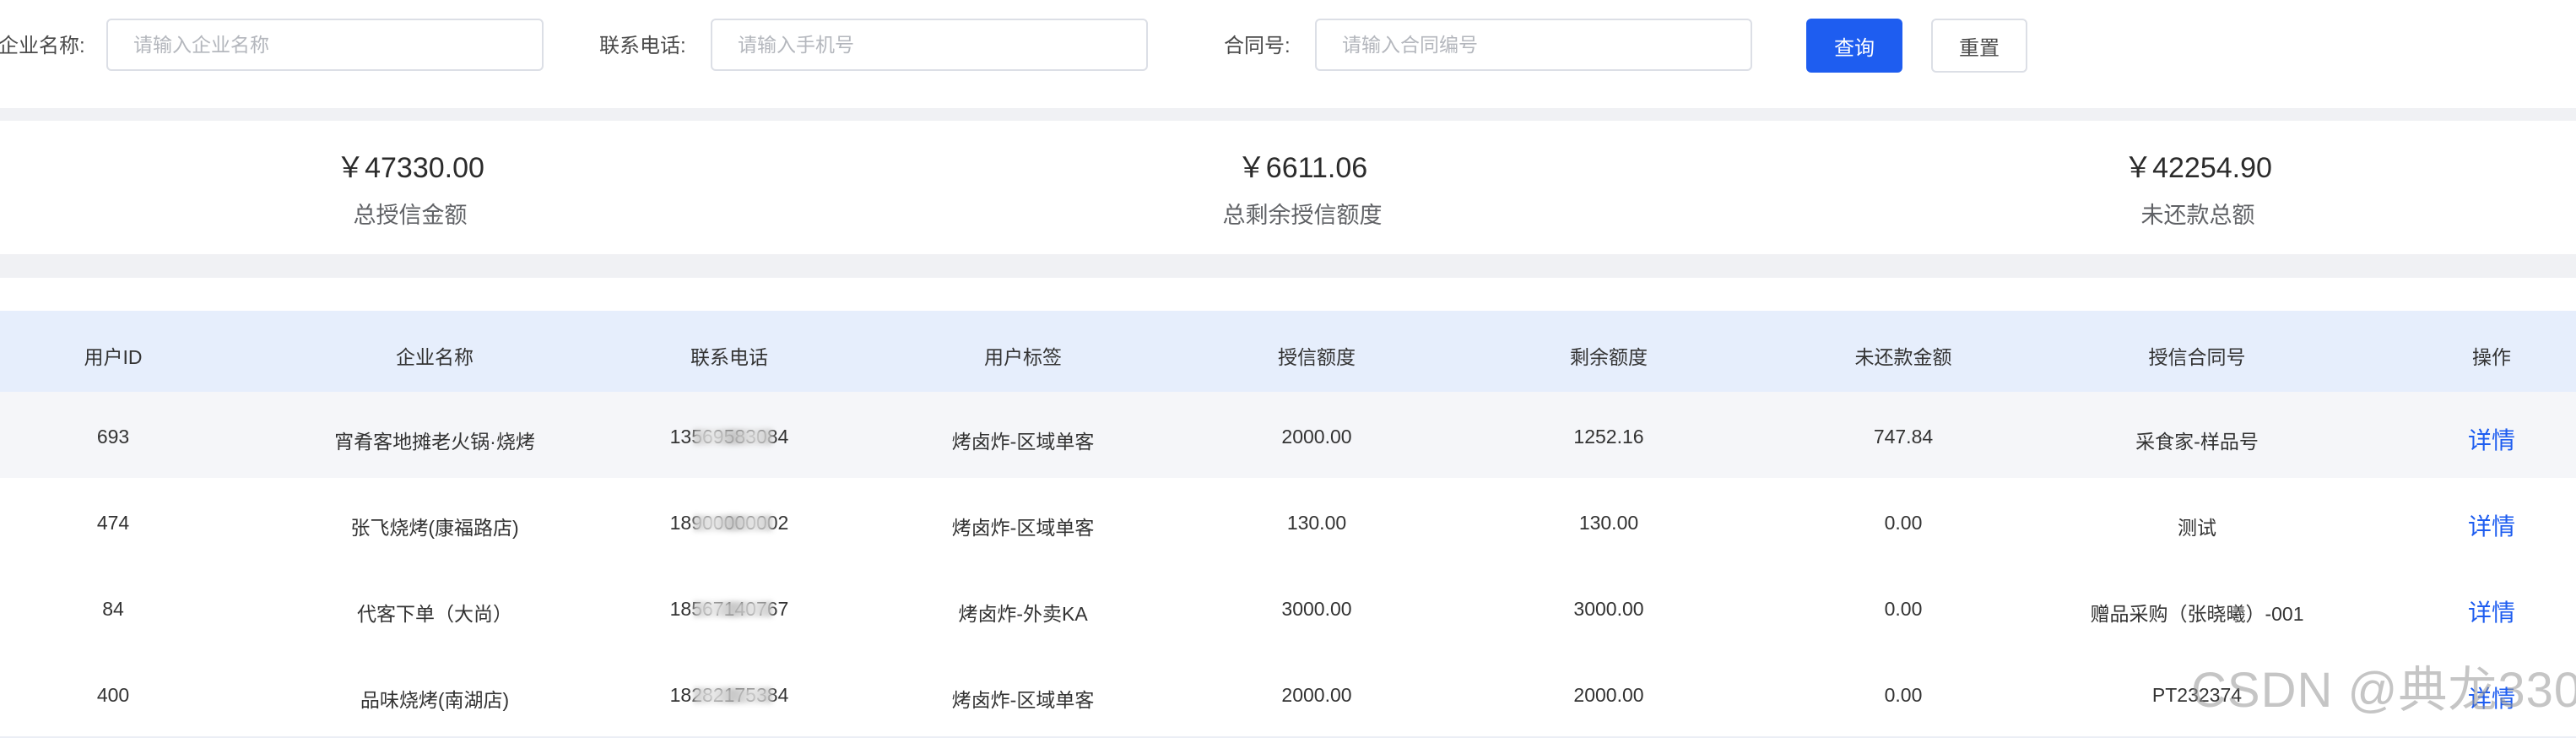 The image size is (2576, 738). I want to click on masked-phone: 13569583084, so click(729, 437).